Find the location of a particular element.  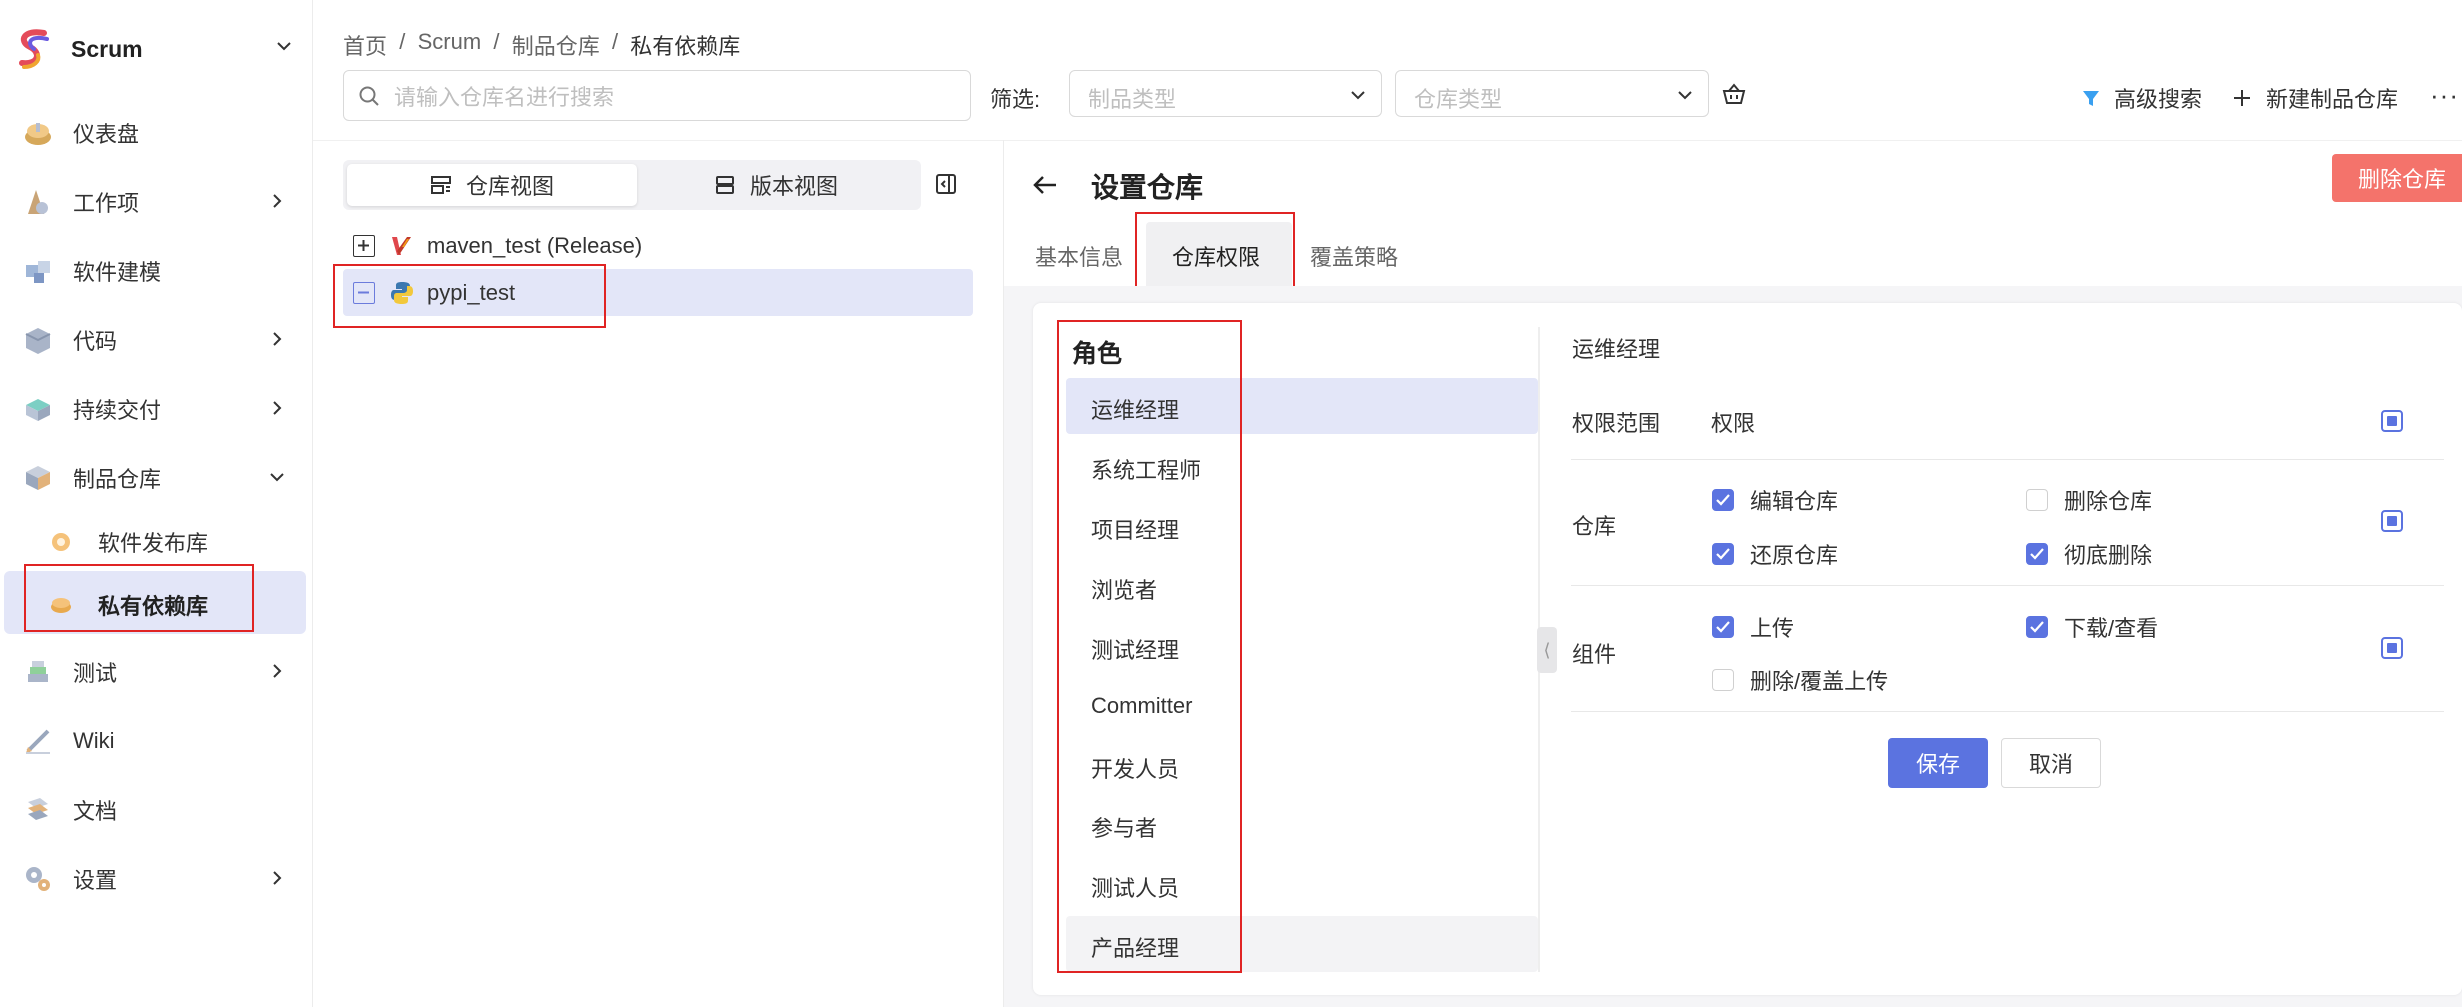

sidebar-item-docs: 文档 is located at coordinates (155, 809).